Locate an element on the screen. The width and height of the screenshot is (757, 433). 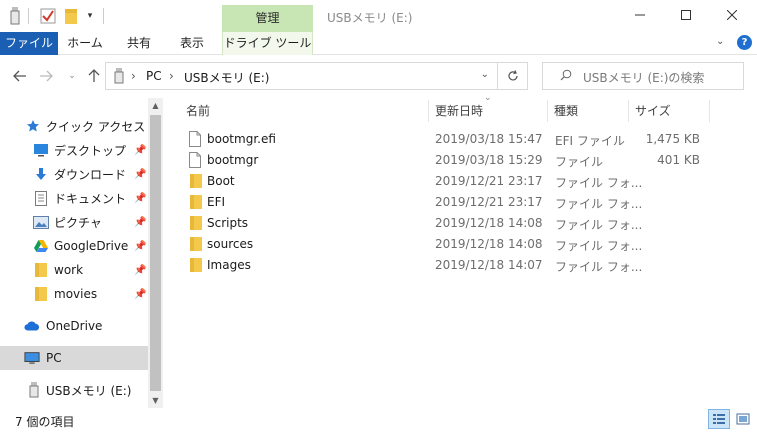
breadcrumb-pc: PC is located at coordinates (154, 76).